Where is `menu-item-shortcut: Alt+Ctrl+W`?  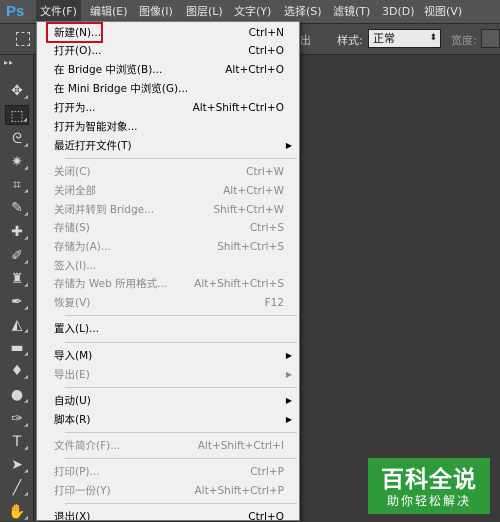 menu-item-shortcut: Alt+Ctrl+W is located at coordinates (253, 191).